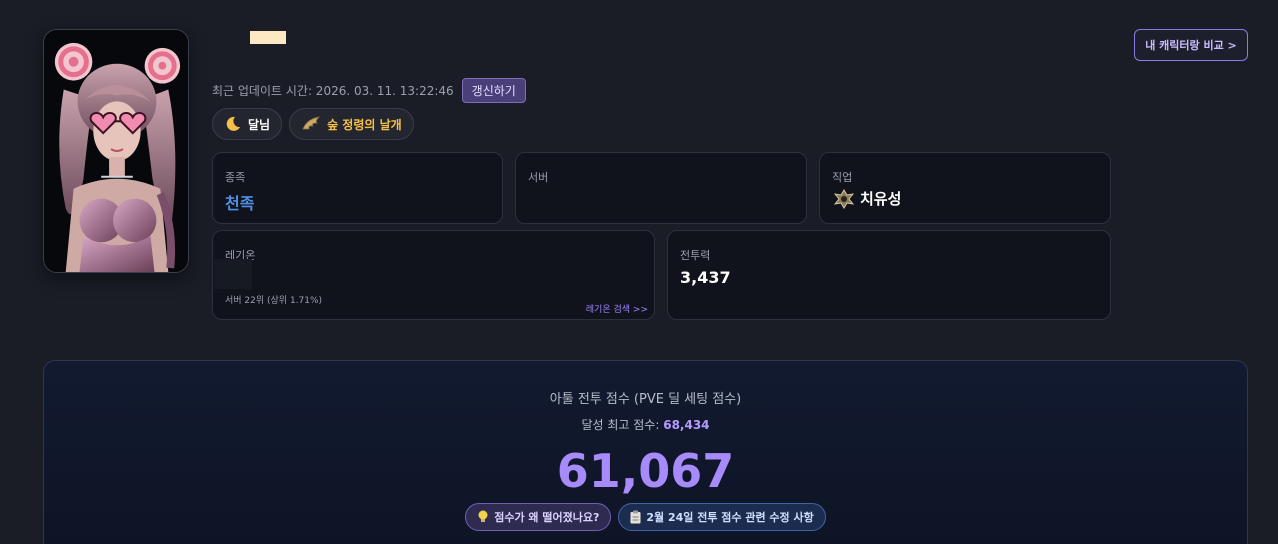 This screenshot has width=1278, height=544. I want to click on clipboard-icon, so click(635, 517).